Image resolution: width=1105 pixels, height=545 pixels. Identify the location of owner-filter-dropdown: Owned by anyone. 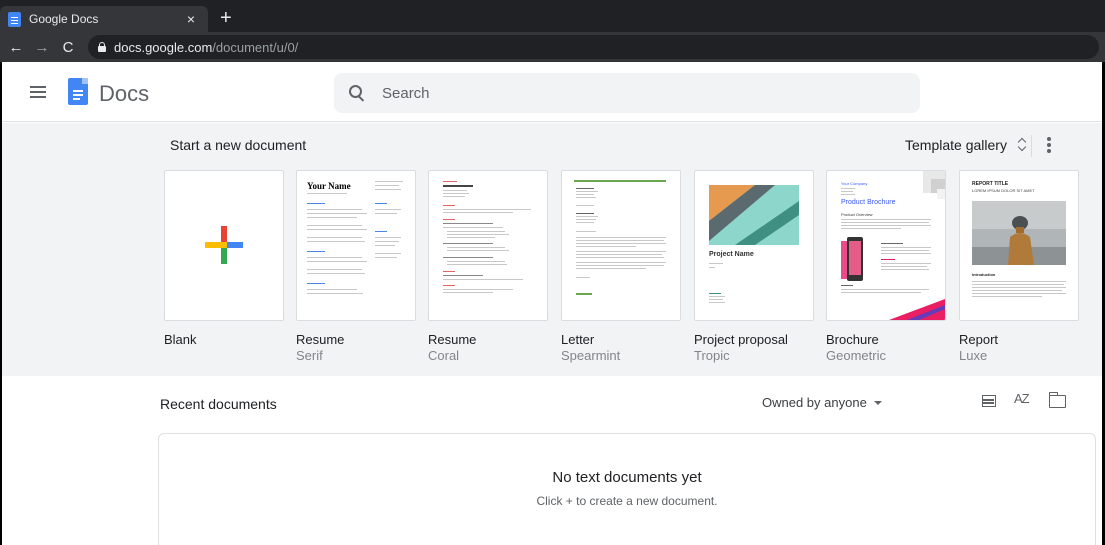
(822, 402).